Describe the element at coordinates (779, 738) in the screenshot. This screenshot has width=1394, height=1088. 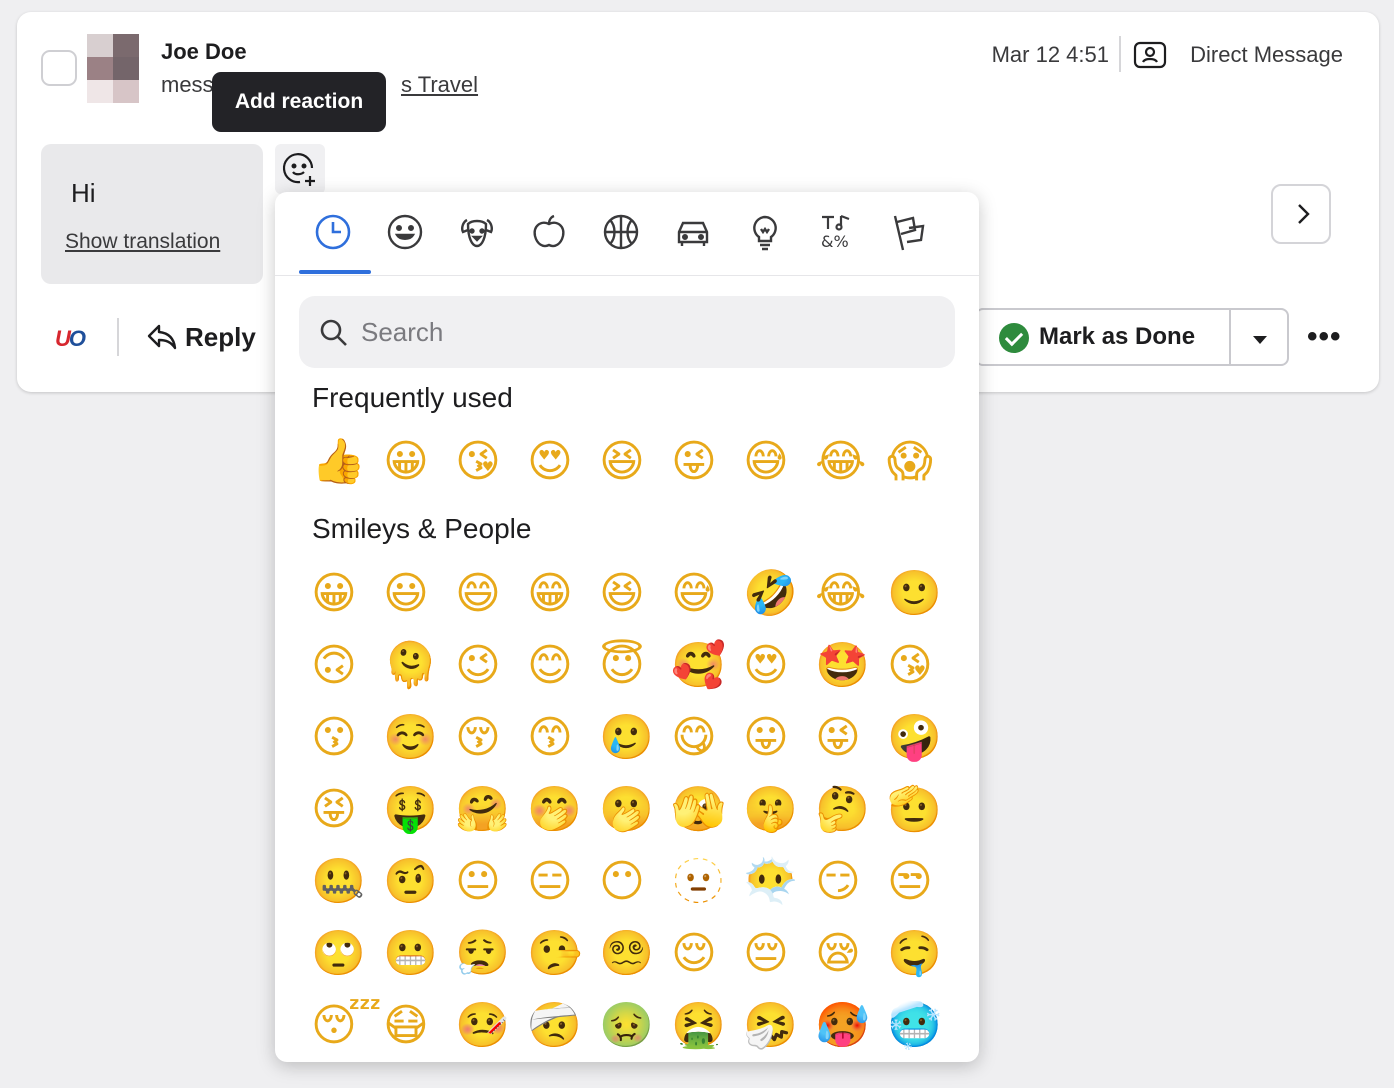
I see `emoji: 😛` at that location.